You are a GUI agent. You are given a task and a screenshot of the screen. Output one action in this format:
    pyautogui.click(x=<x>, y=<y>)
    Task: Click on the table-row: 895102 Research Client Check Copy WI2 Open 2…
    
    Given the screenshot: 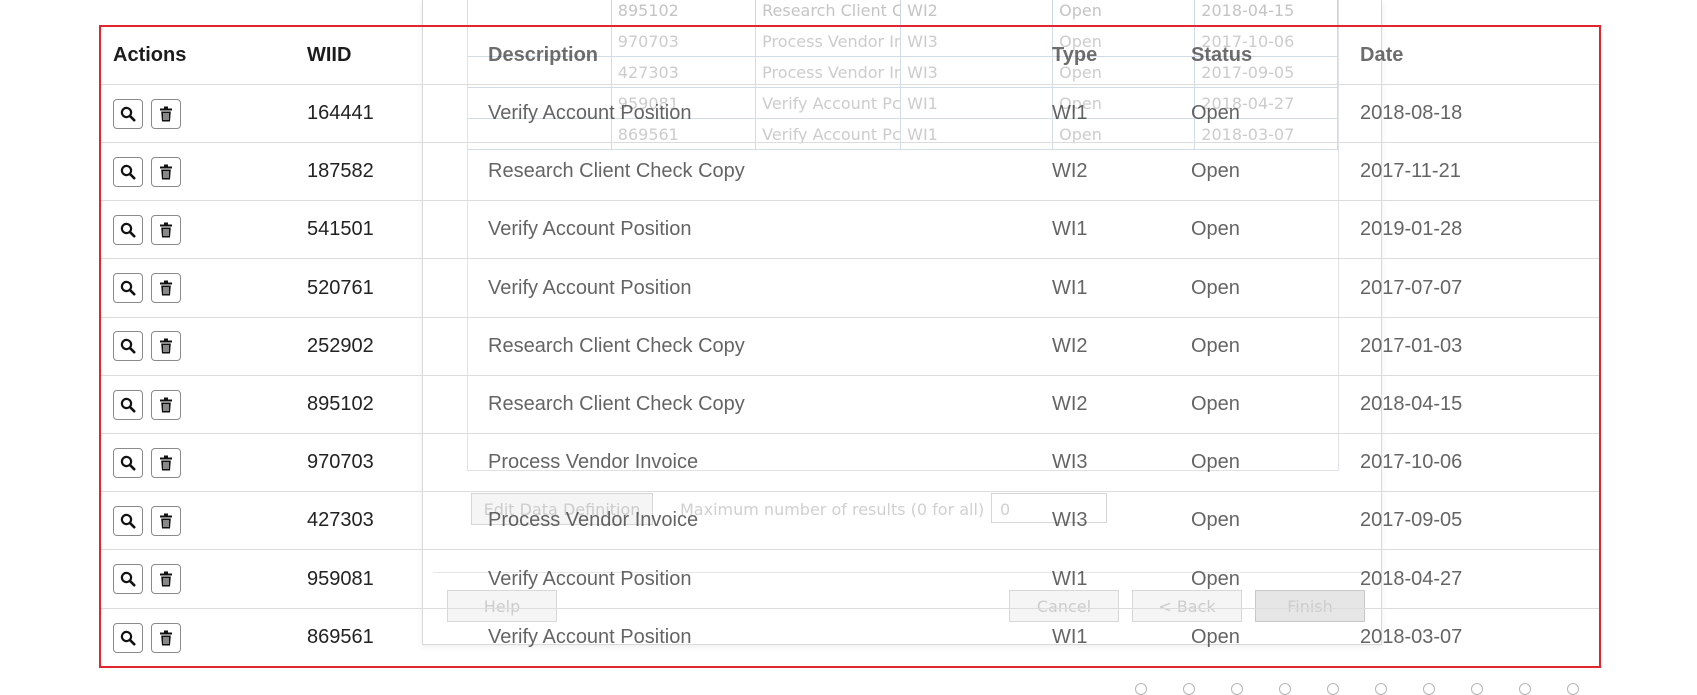 What is the action you would take?
    pyautogui.click(x=850, y=405)
    